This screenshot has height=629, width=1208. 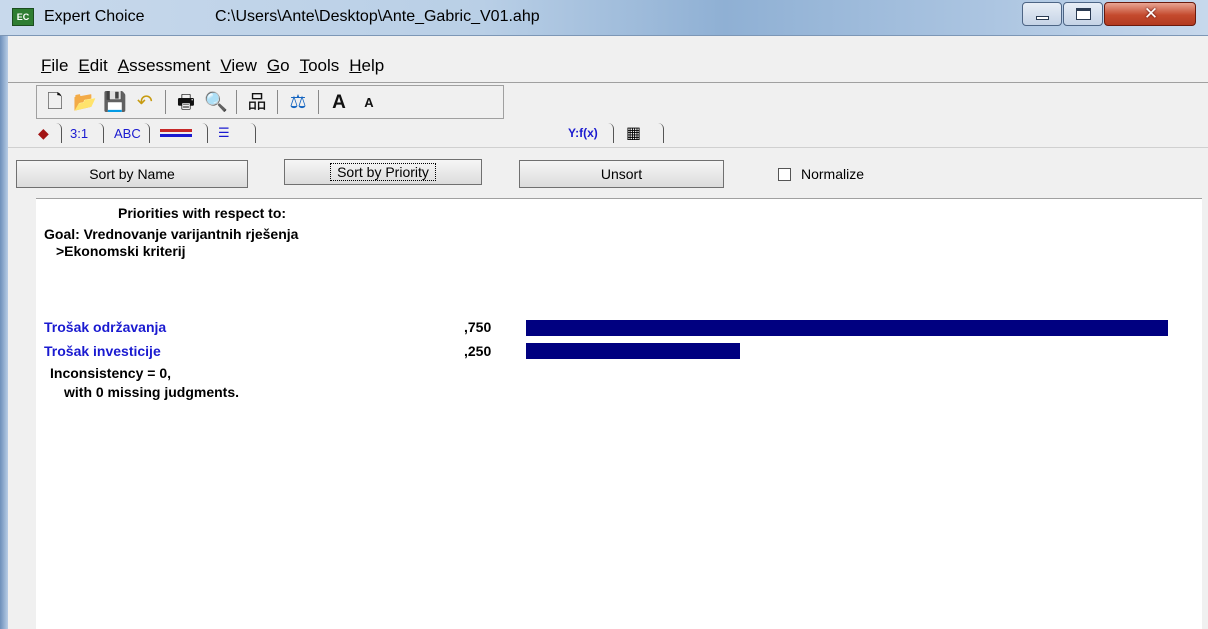 I want to click on priorities-bars-icon: ☰, so click(x=224, y=132).